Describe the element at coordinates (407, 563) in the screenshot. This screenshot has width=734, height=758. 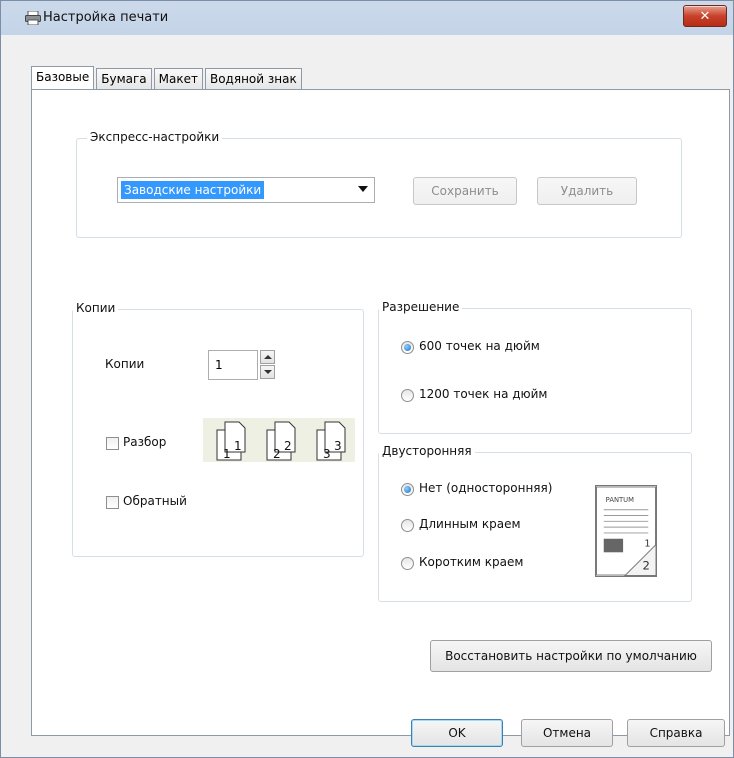
I see `duplex-short-edge-radio` at that location.